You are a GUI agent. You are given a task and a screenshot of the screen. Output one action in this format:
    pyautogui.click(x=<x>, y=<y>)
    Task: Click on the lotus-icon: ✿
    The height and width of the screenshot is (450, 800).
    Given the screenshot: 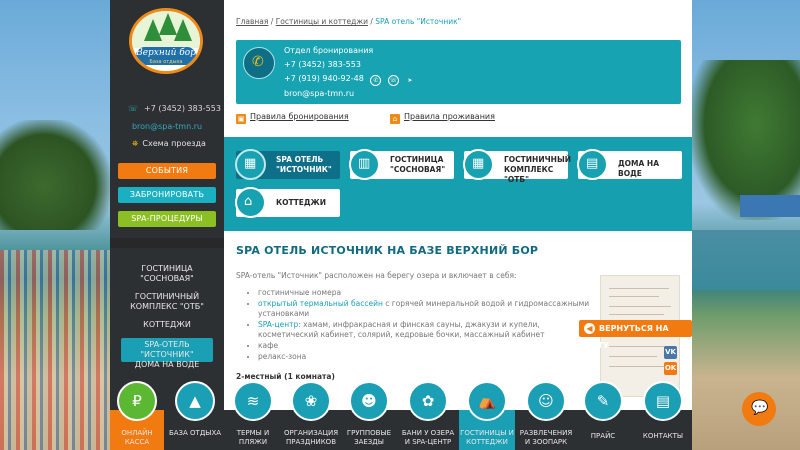 What is the action you would take?
    pyautogui.click(x=428, y=401)
    